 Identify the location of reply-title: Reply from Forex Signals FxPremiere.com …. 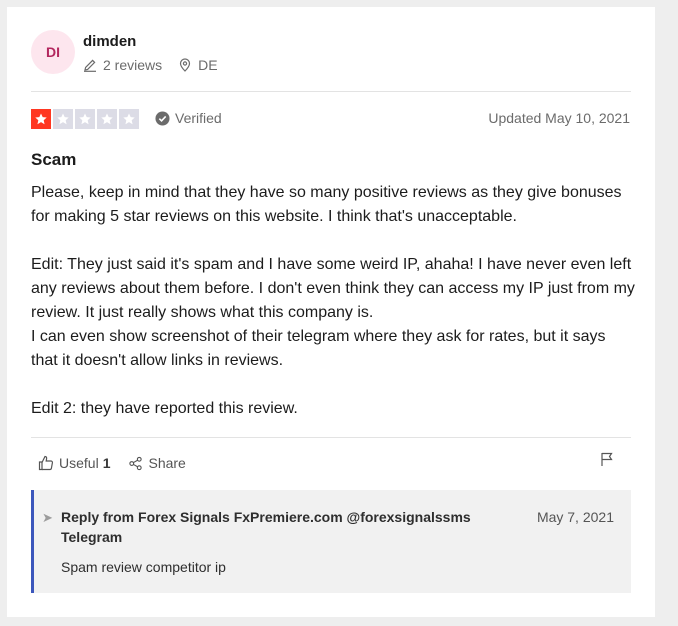
(266, 527).